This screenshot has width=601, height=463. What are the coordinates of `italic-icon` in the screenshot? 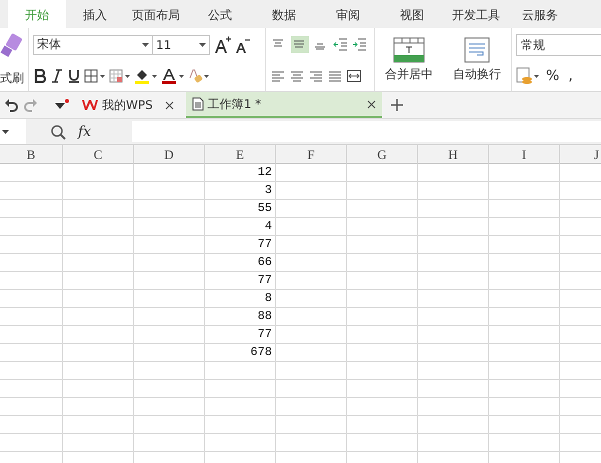 It's located at (57, 76).